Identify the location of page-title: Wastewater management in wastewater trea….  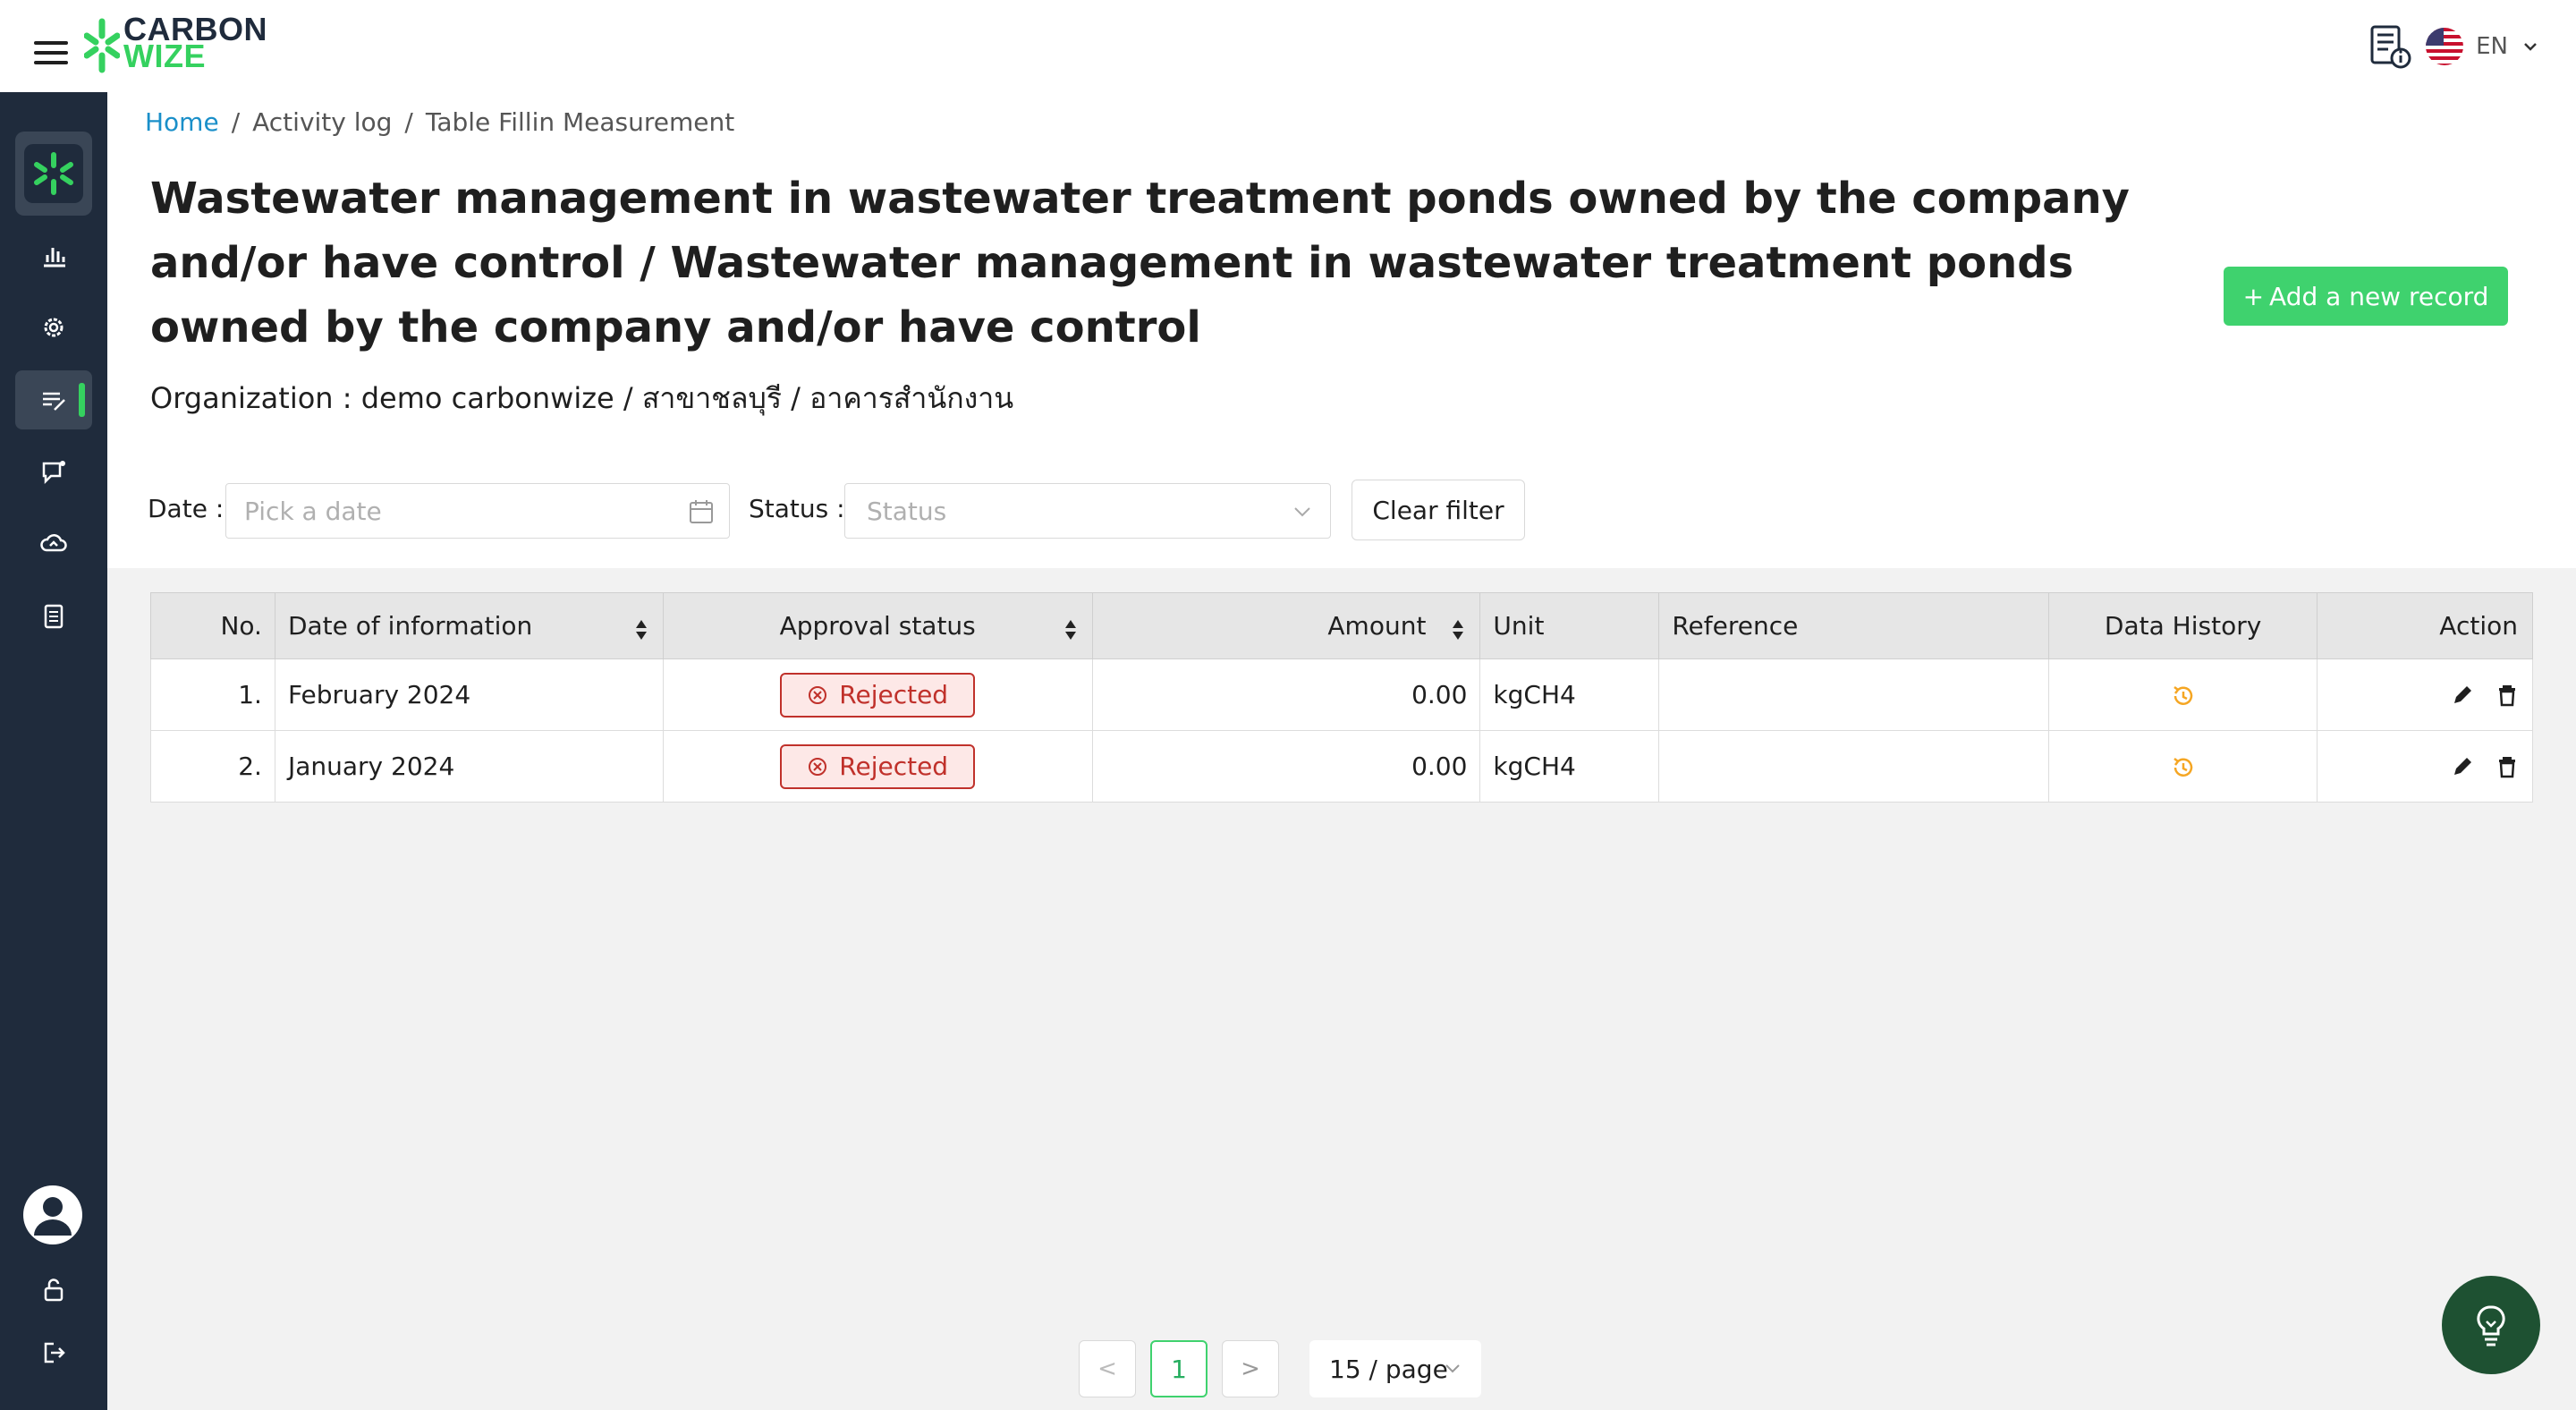
(1140, 263).